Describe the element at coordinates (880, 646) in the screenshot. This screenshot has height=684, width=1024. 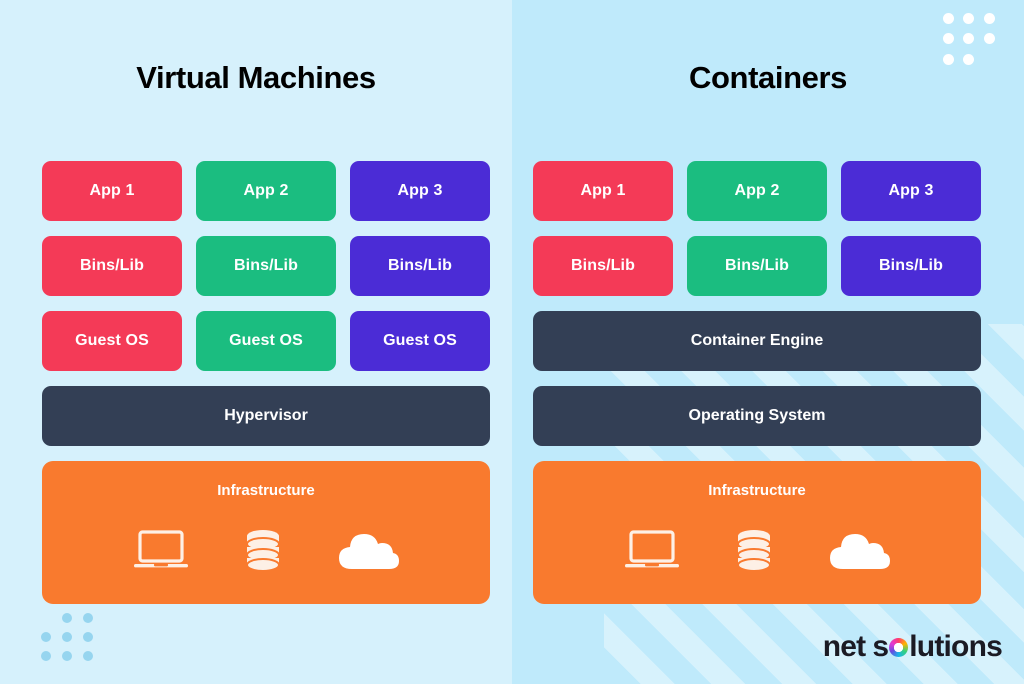
I see `brand-logo-word-prefix: s` at that location.